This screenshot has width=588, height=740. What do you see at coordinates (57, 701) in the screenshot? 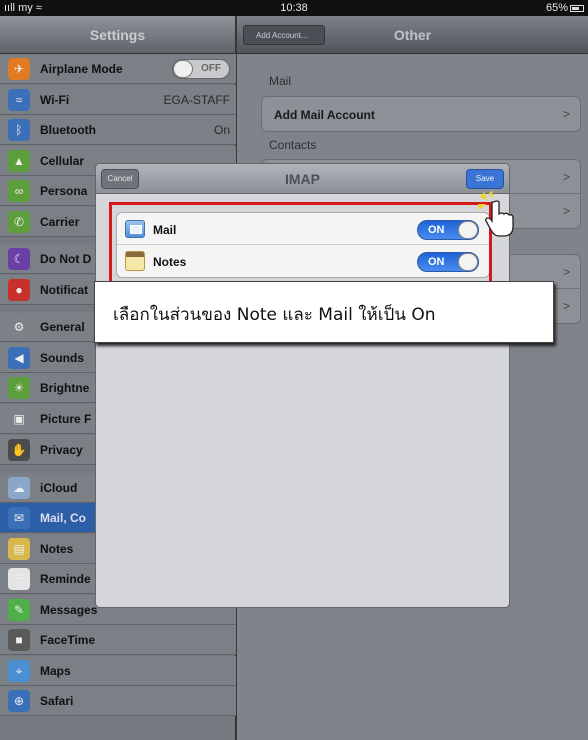
I see `settings-item-label: Safari` at bounding box center [57, 701].